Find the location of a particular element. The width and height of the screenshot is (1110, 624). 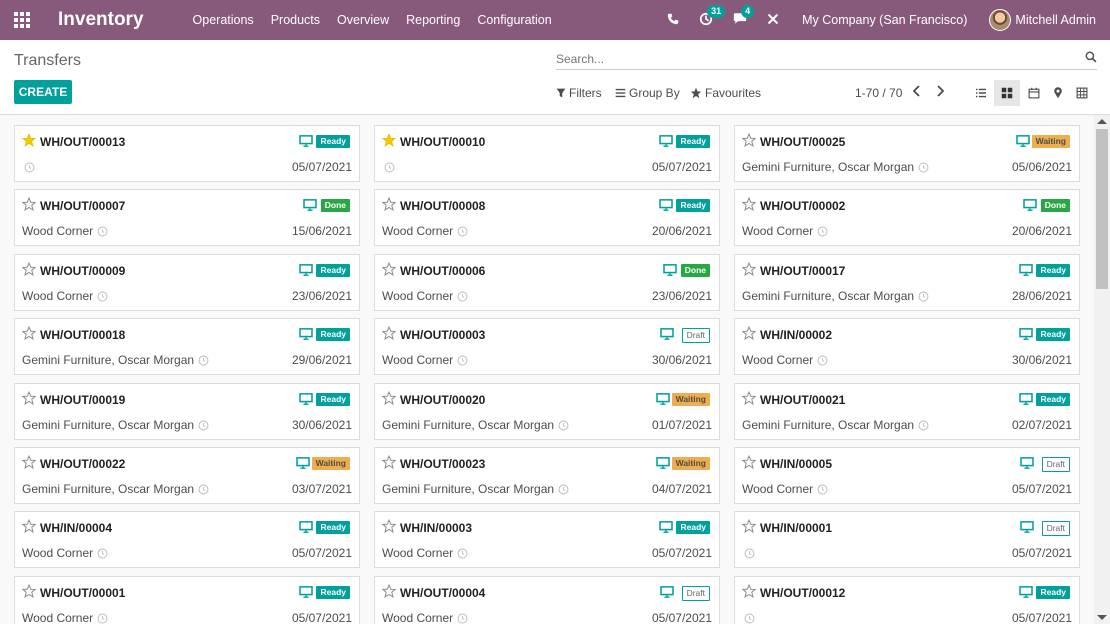

search-input is located at coordinates (816, 59).